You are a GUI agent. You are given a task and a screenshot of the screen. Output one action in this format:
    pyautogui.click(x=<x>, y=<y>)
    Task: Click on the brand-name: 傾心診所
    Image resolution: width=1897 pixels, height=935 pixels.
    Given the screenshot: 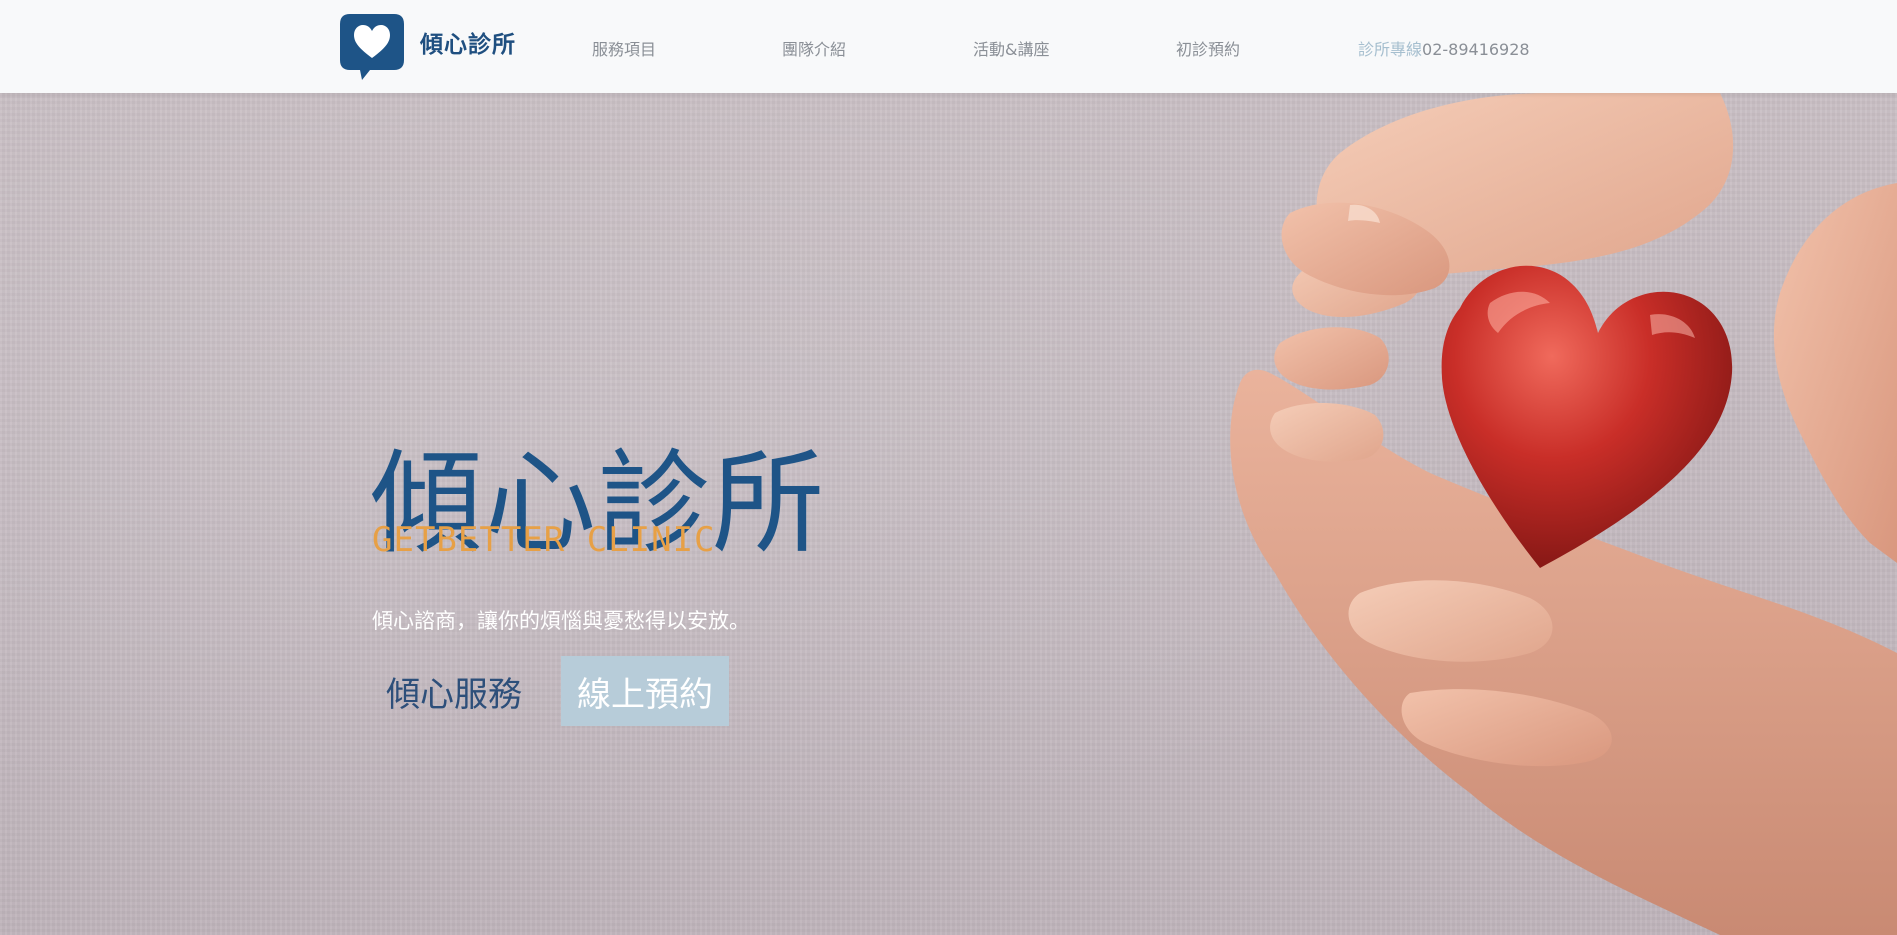 What is the action you would take?
    pyautogui.click(x=468, y=45)
    